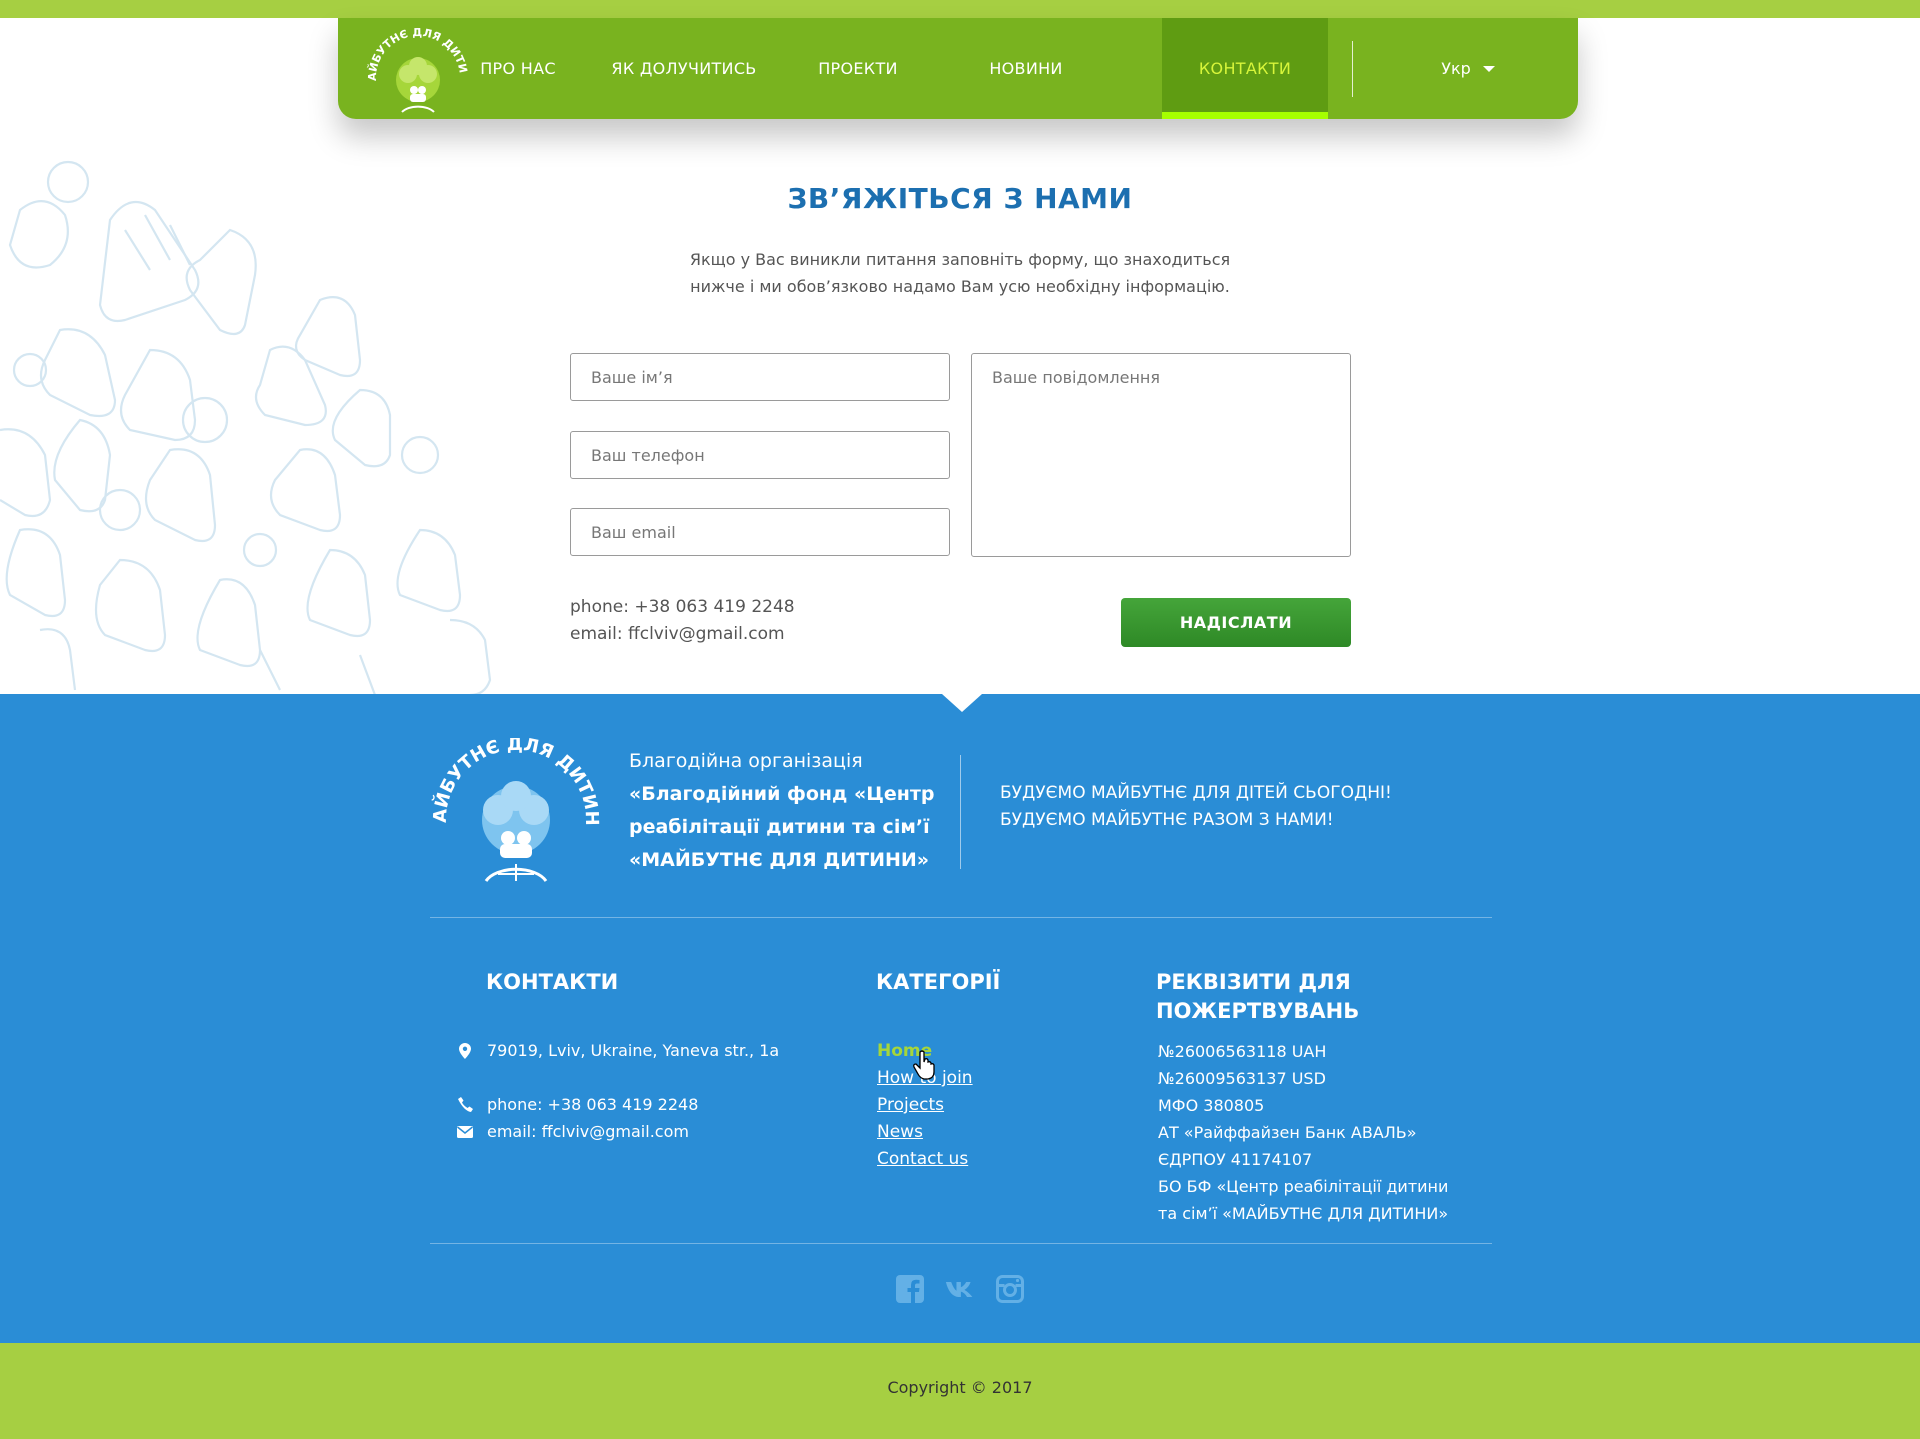 This screenshot has width=1920, height=1439. I want to click on hands-background-illustration, so click(246, 427).